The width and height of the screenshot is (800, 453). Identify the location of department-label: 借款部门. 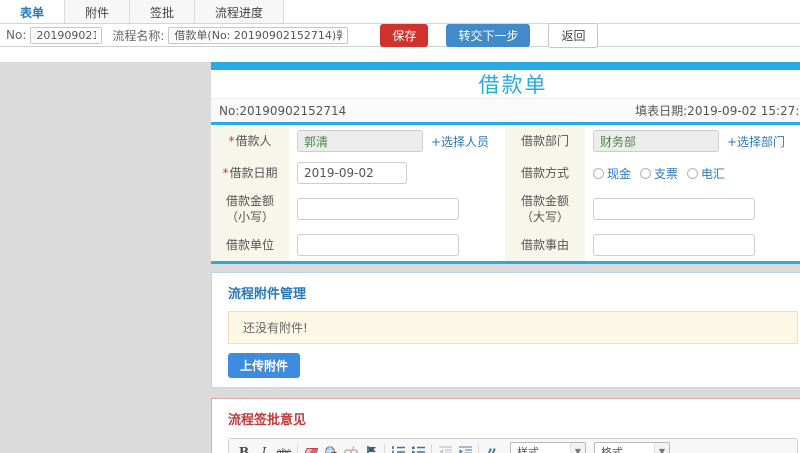
(544, 141).